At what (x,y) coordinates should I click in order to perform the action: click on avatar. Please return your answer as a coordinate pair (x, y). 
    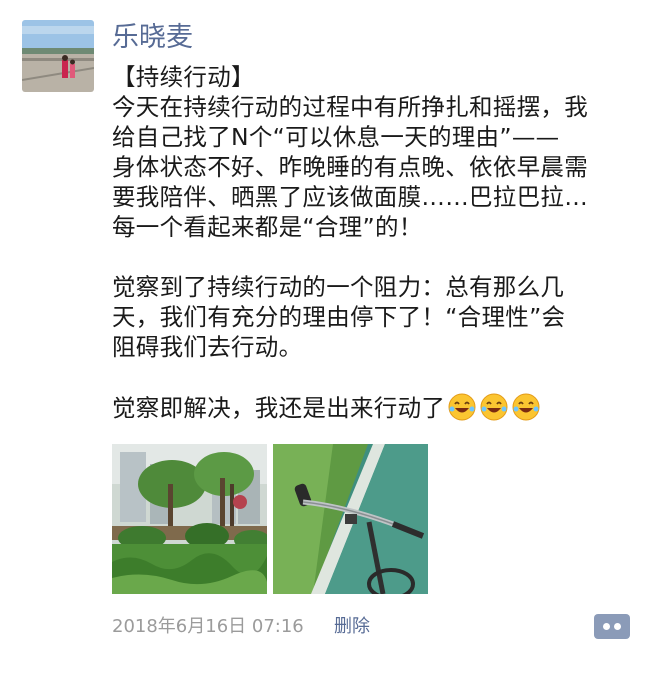
    Looking at the image, I should click on (58, 56).